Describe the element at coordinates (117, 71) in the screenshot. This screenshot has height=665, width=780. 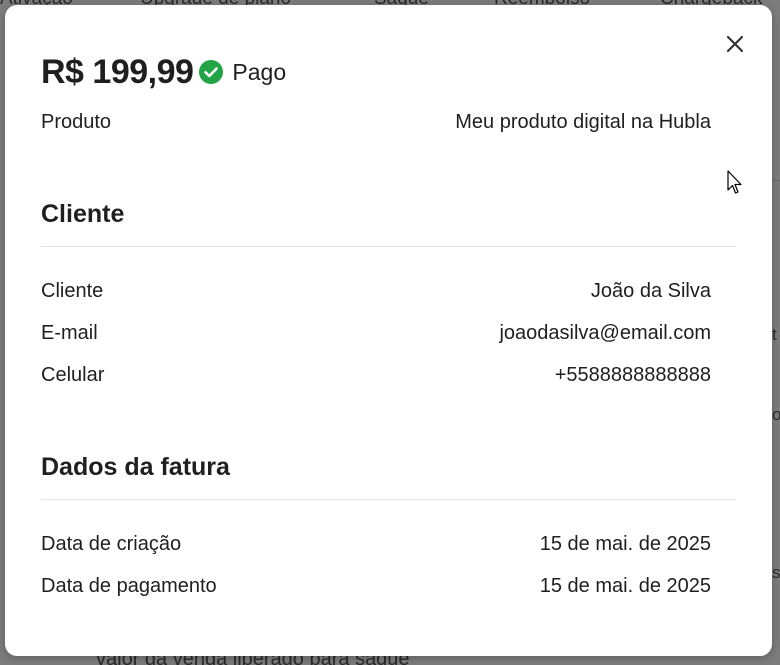
I see `payment-amount: R$ 199,99` at that location.